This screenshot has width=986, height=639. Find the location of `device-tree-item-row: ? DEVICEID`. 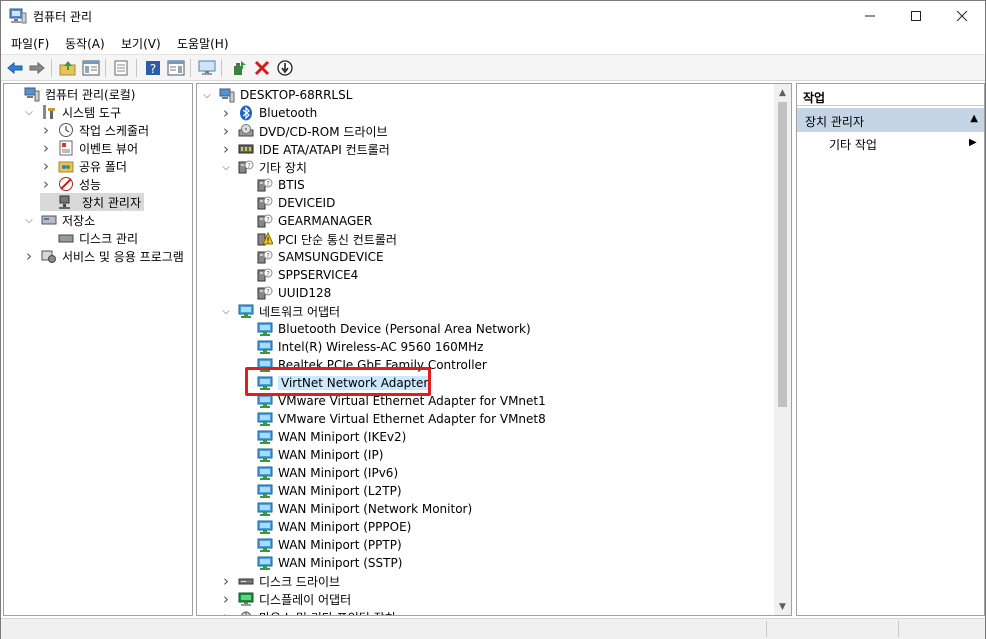

device-tree-item-row: ? DEVICEID is located at coordinates (287, 203).